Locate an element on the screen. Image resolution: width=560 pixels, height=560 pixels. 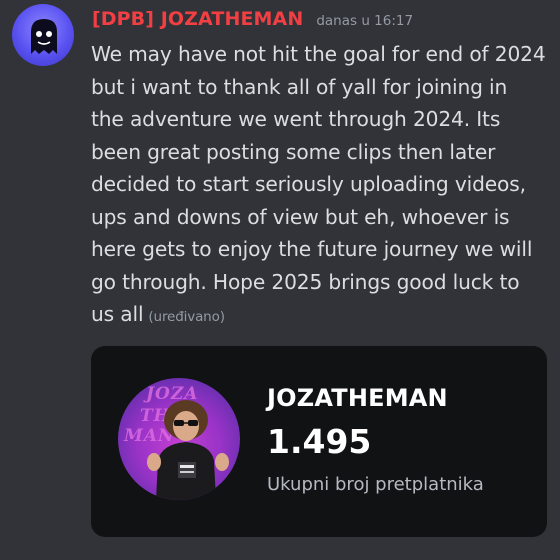
channel-avatar: JOZA THE MAN is located at coordinates (179, 439).